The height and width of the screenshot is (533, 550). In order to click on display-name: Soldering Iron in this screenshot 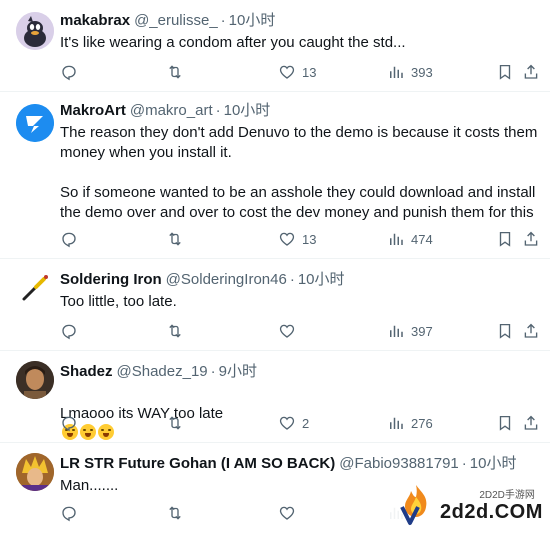, I will do `click(111, 280)`.